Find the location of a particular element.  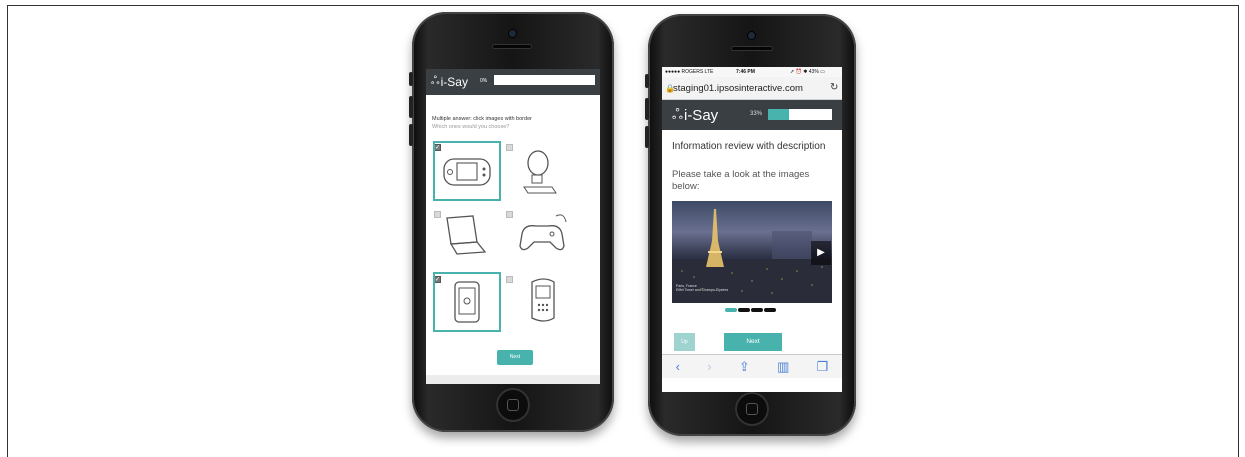

option-desktop-computer is located at coordinates (546, 171).